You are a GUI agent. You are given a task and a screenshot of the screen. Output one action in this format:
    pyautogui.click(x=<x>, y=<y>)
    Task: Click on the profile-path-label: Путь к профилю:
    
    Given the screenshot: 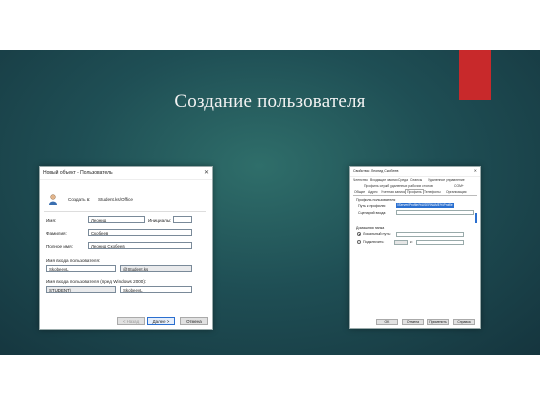 What is the action you would take?
    pyautogui.click(x=372, y=206)
    